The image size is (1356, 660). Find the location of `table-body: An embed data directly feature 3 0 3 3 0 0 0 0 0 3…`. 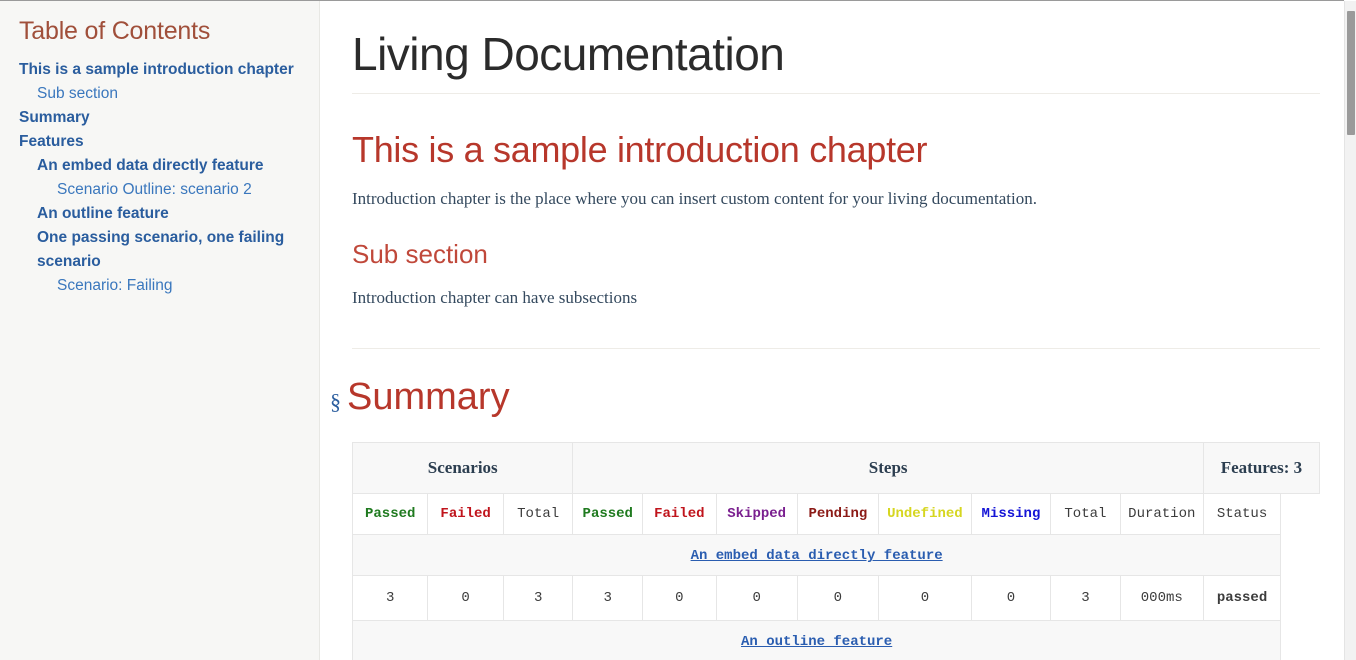

table-body: An embed data directly feature 3 0 3 3 0 0 0 0 0 3… is located at coordinates (835, 597).